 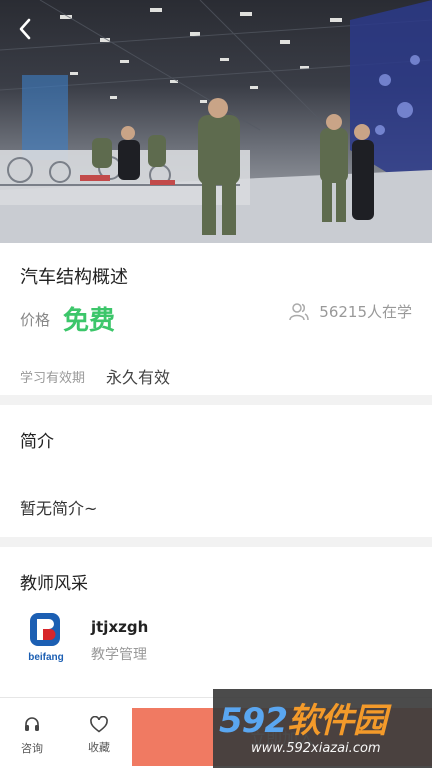 I want to click on users-icon, so click(x=299, y=311).